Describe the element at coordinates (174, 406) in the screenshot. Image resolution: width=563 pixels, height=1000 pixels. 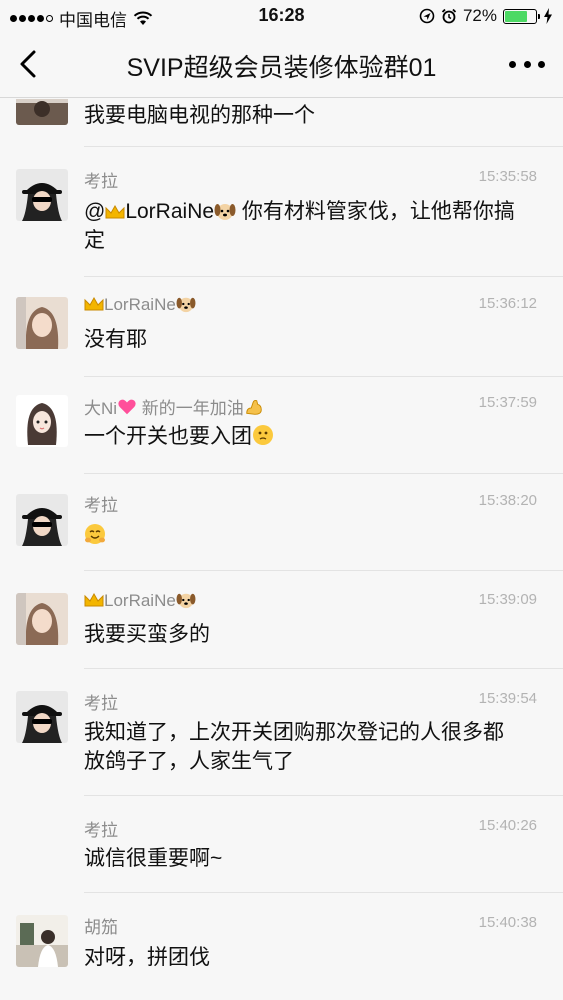
I see `sender-name: 大Ni 新的一年加油` at that location.